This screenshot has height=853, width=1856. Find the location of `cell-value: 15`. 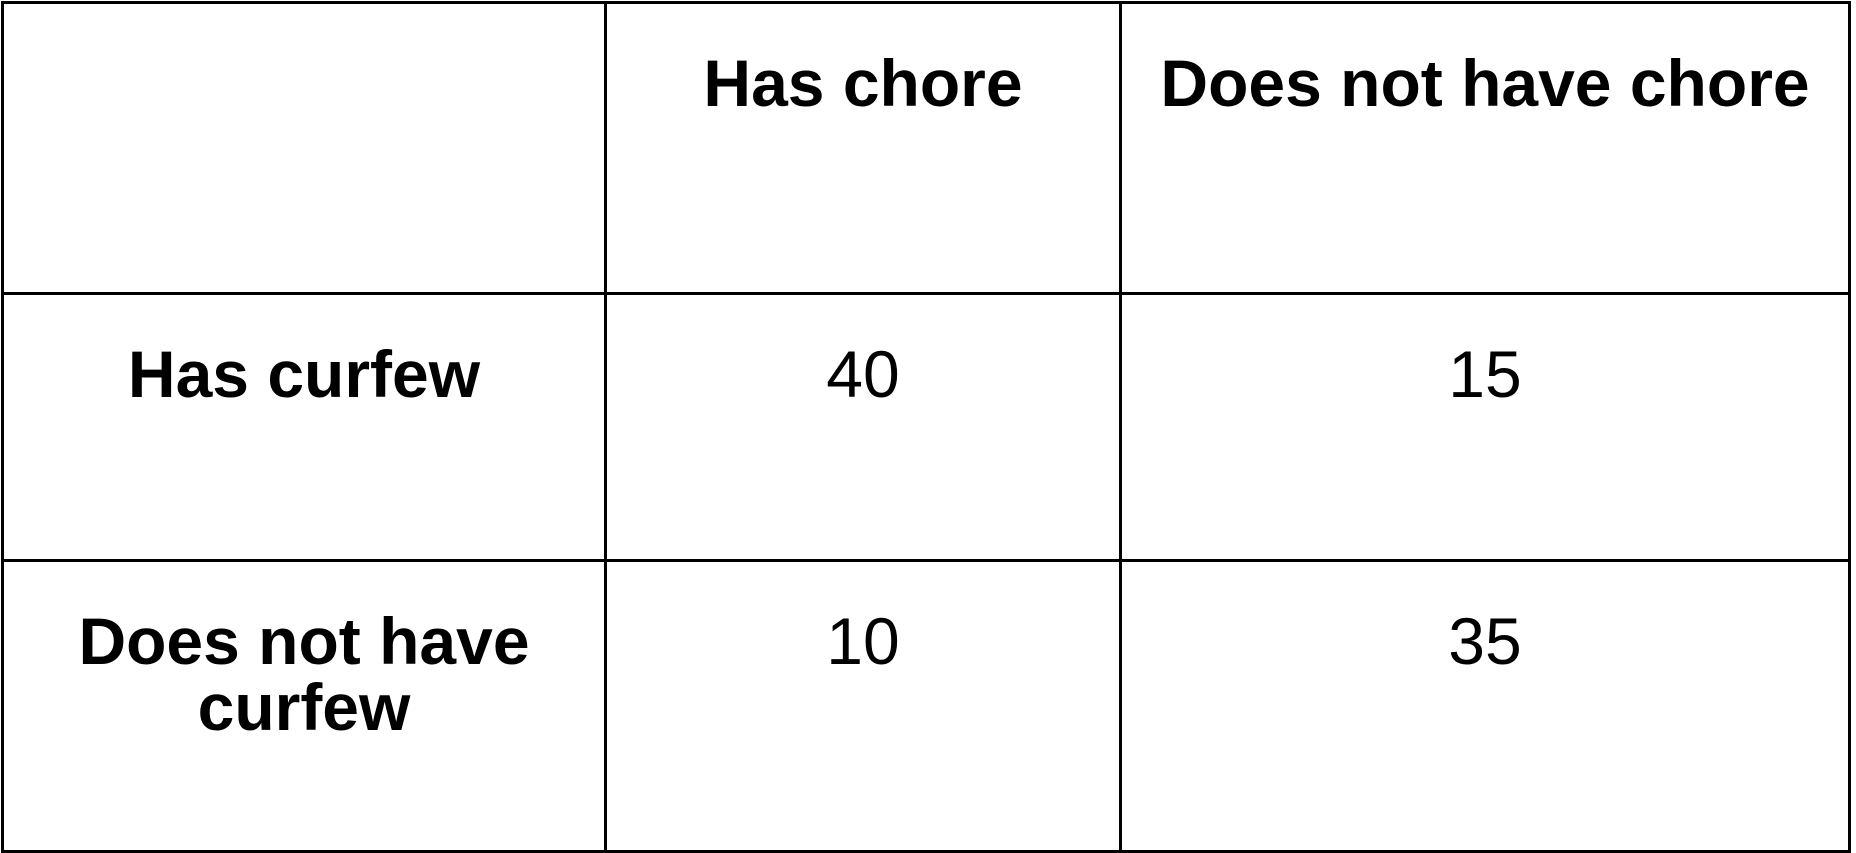

cell-value: 15 is located at coordinates (1485, 374).